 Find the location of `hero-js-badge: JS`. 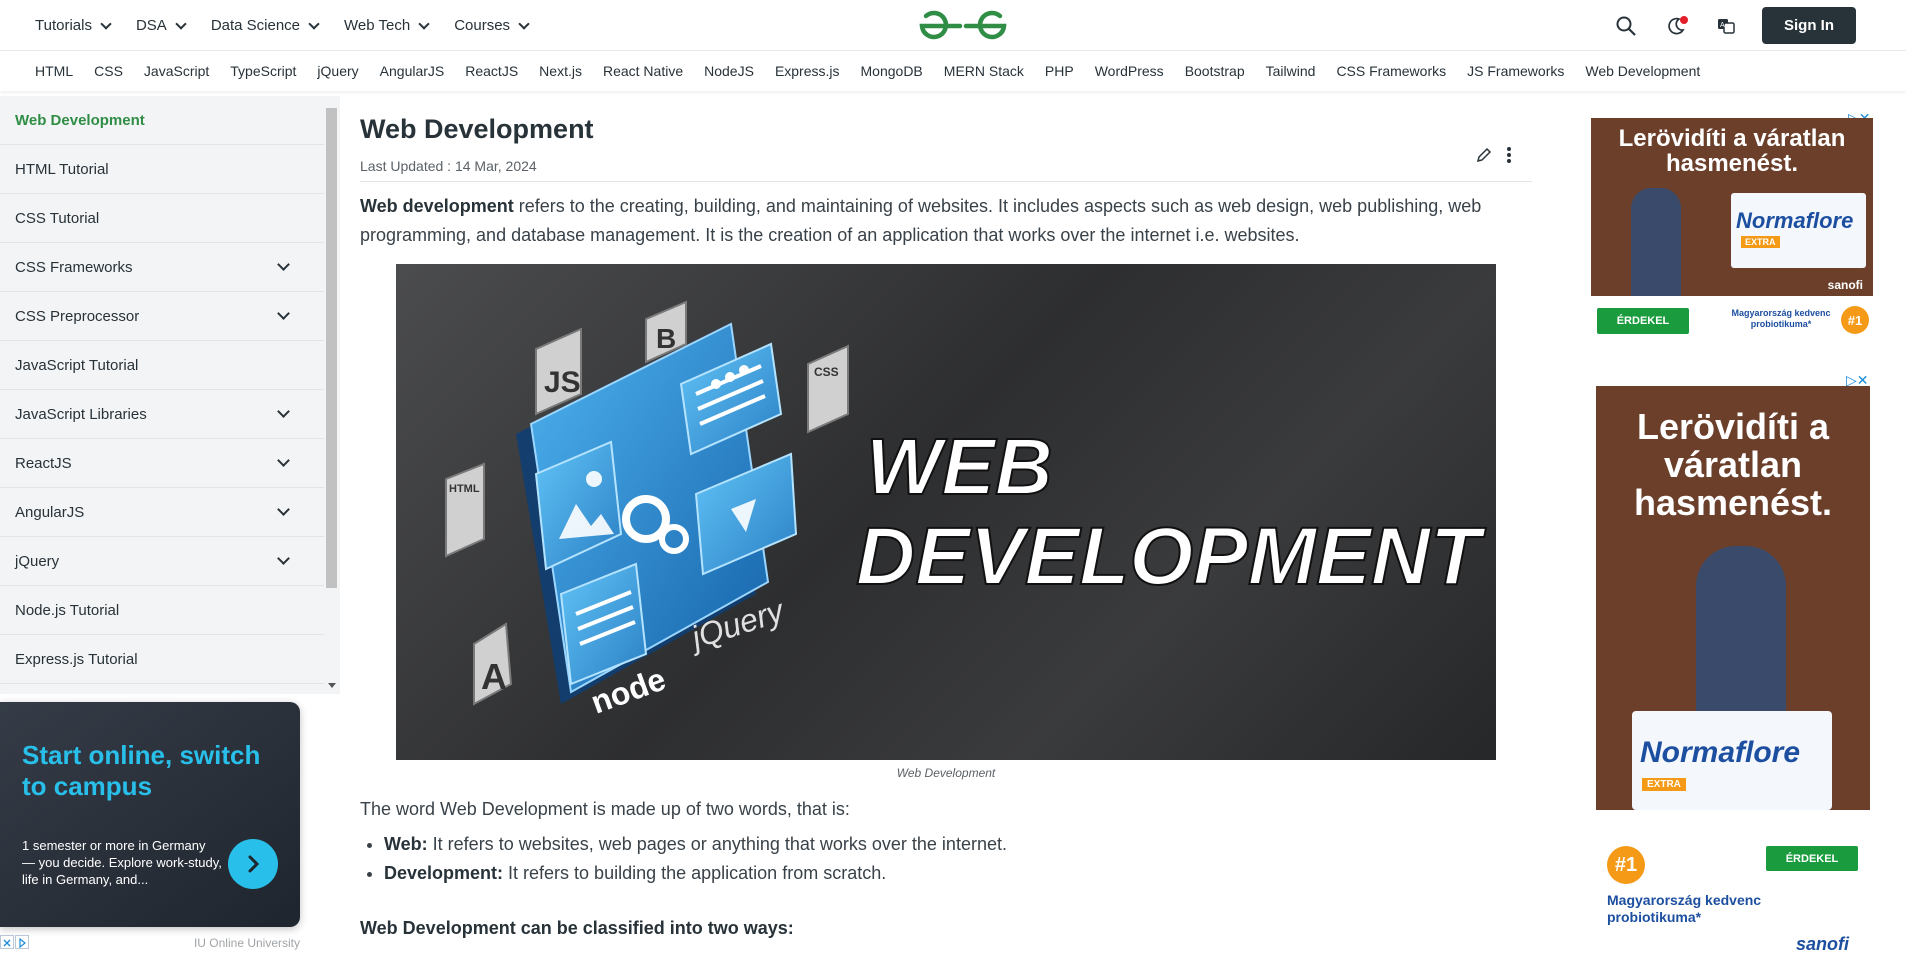

hero-js-badge: JS is located at coordinates (562, 382).